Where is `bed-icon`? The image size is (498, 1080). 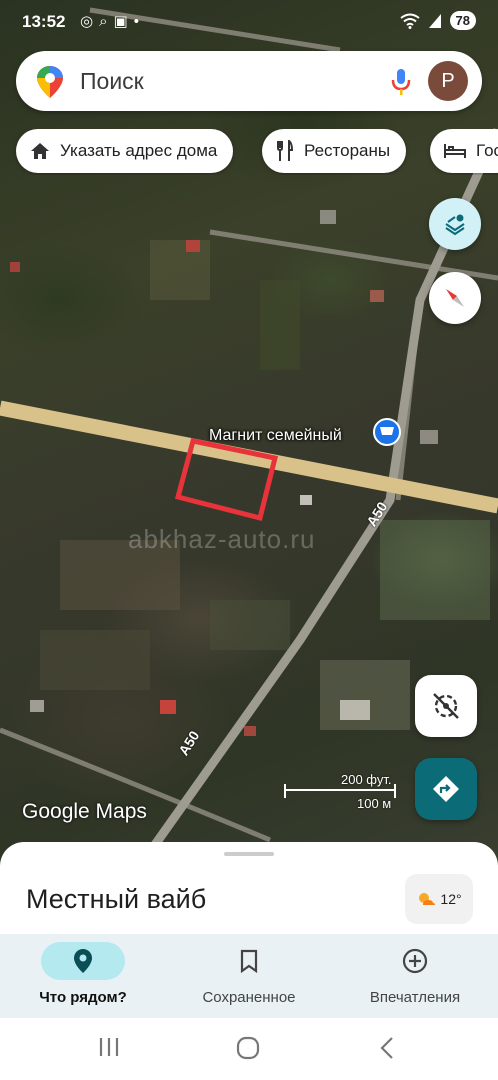
bed-icon is located at coordinates (455, 151).